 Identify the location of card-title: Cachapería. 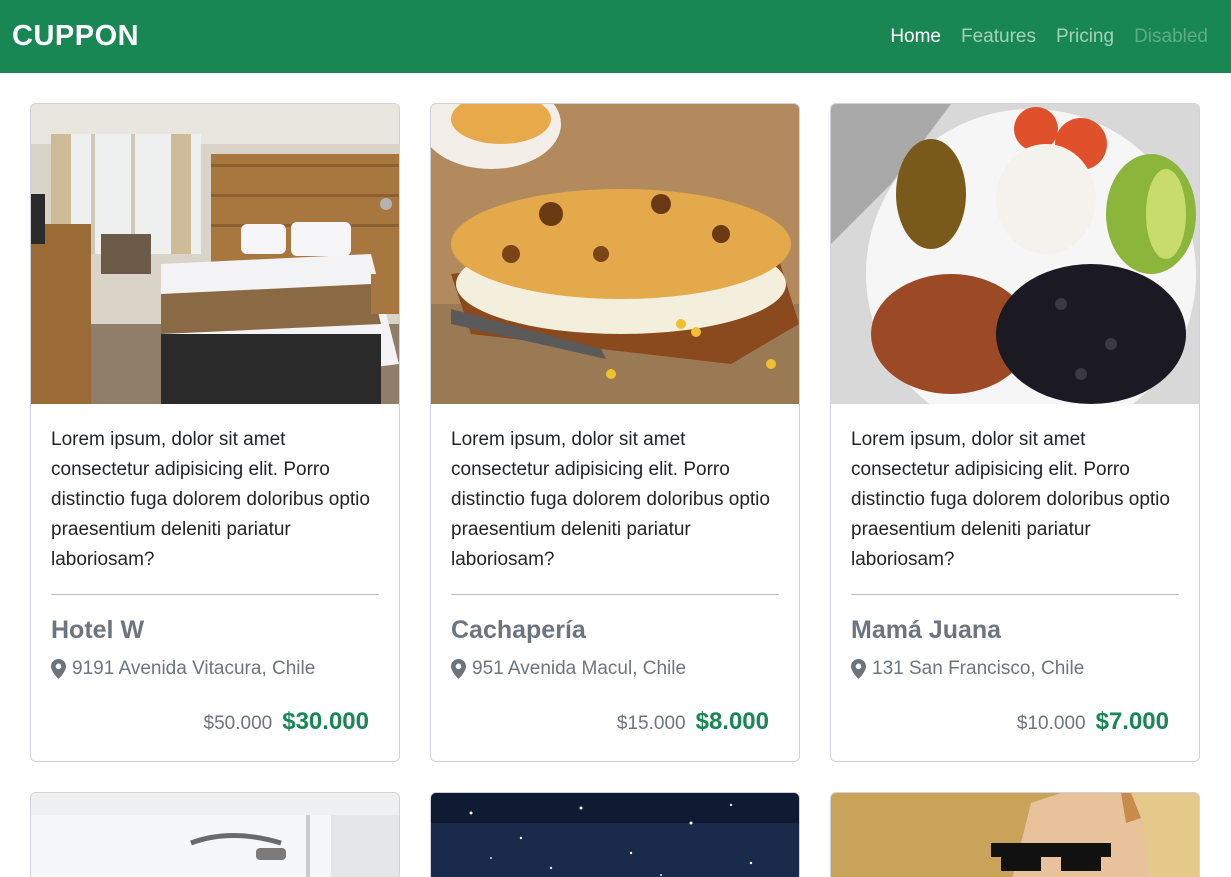
(518, 630).